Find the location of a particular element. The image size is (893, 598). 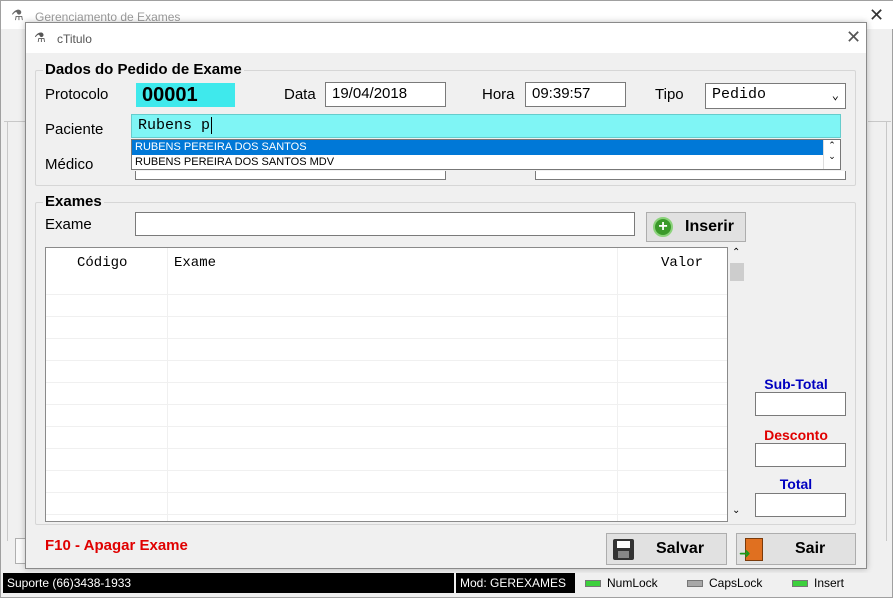

capslock-indicator: CapsLock is located at coordinates (733, 583).